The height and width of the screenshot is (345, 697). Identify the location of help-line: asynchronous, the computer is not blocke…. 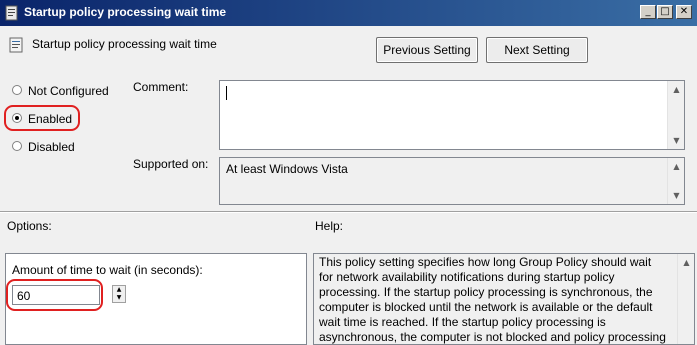
(492, 337).